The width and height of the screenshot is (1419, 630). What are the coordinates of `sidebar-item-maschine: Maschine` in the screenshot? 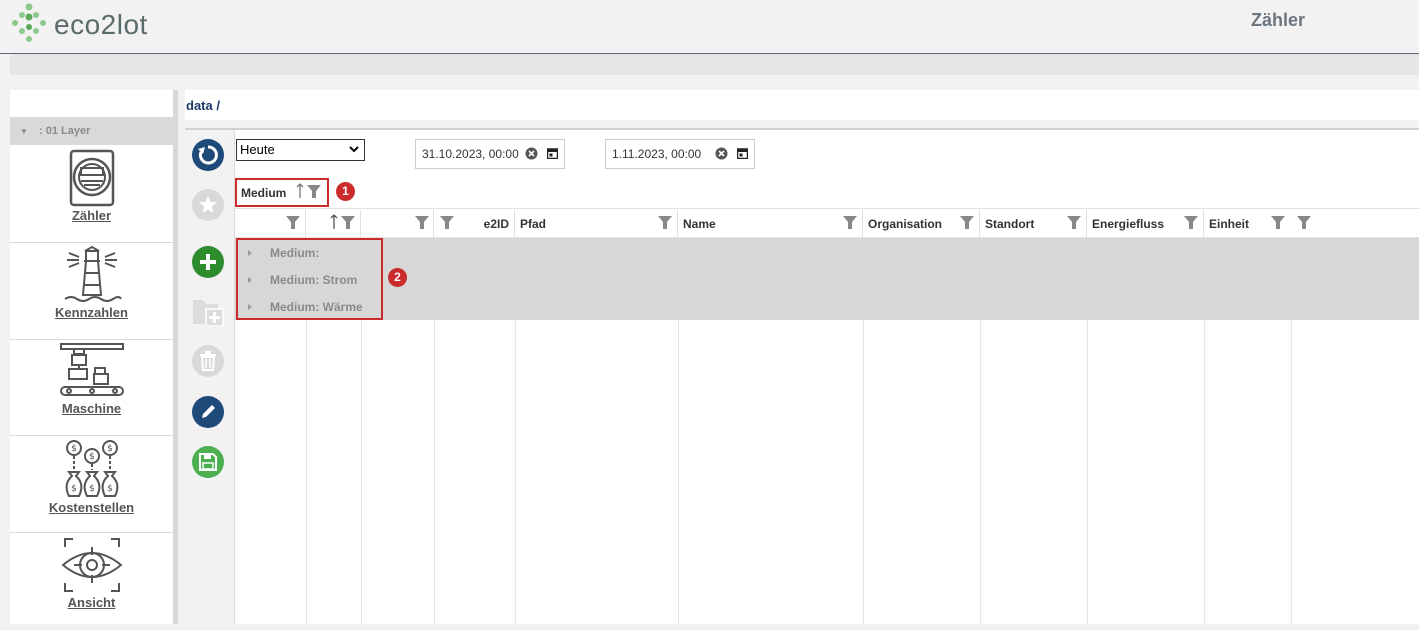 It's located at (91, 387).